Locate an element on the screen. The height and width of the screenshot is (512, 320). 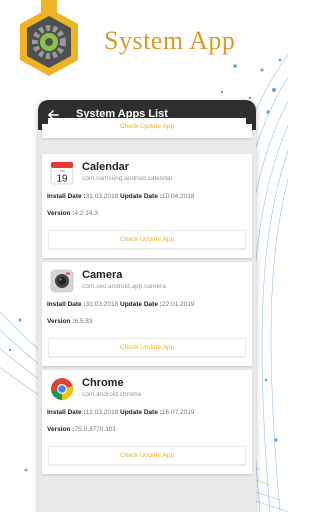
update-date-value: 22.01.2019 is located at coordinates (178, 304).